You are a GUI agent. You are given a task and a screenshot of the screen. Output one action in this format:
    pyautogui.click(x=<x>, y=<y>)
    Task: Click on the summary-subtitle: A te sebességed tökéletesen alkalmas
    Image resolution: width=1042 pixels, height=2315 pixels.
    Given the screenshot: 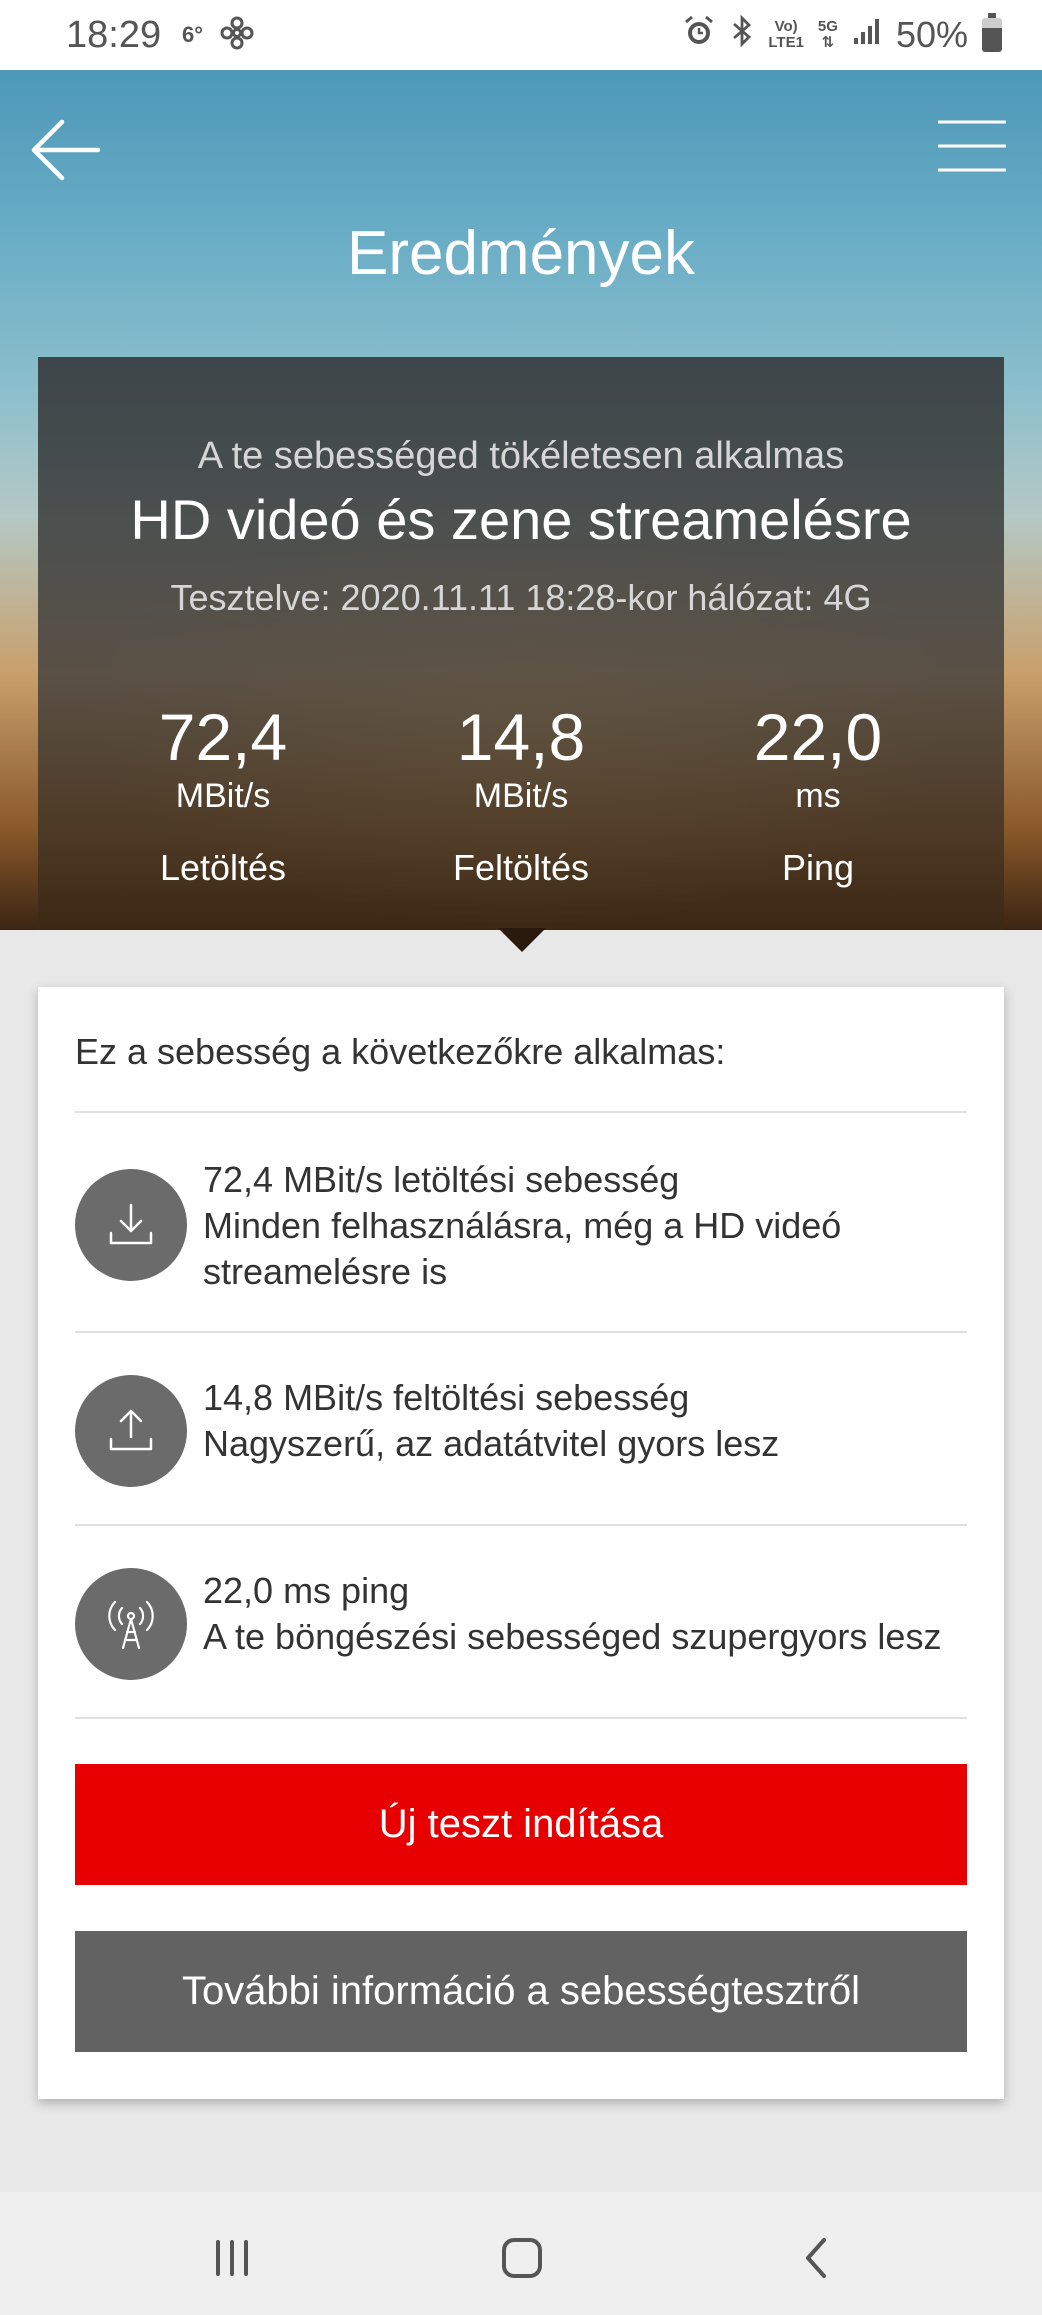 What is the action you would take?
    pyautogui.click(x=521, y=456)
    